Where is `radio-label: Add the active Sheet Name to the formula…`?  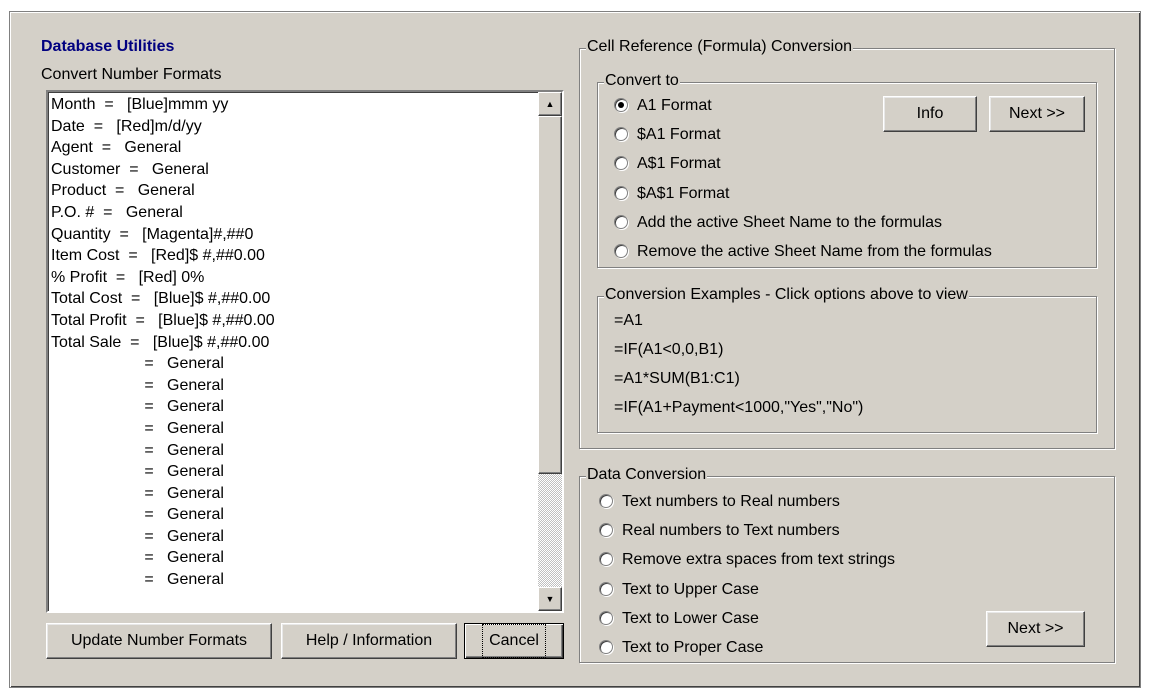
radio-label: Add the active Sheet Name to the formula… is located at coordinates (790, 222).